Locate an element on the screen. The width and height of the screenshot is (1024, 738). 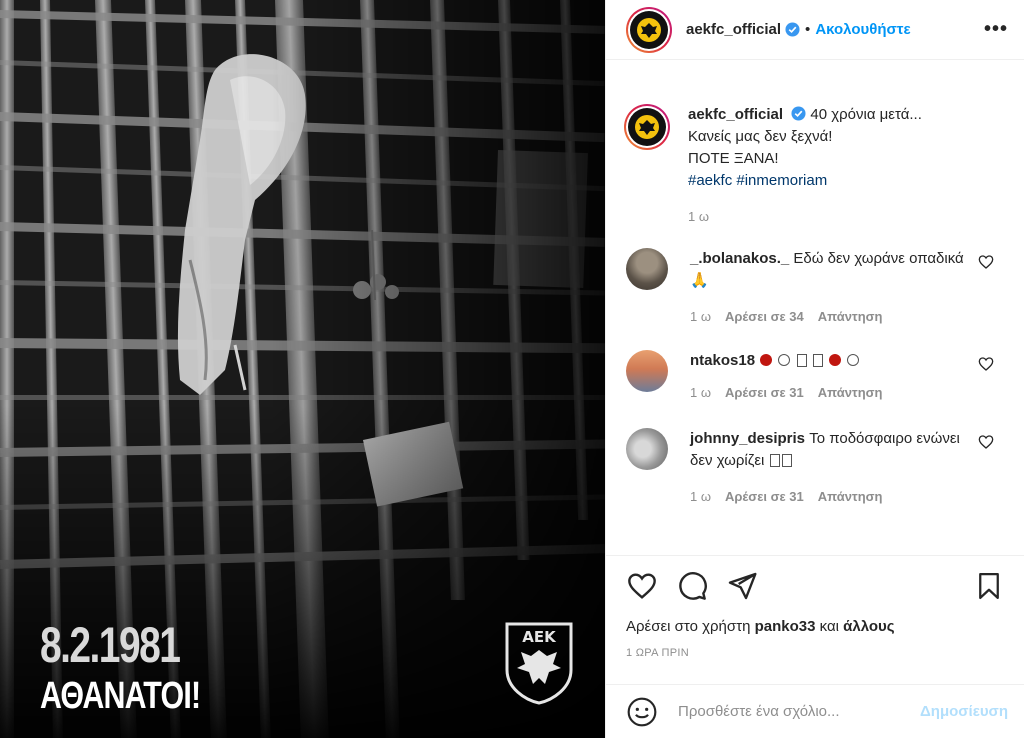
liker-username: panko33 is located at coordinates (785, 626).